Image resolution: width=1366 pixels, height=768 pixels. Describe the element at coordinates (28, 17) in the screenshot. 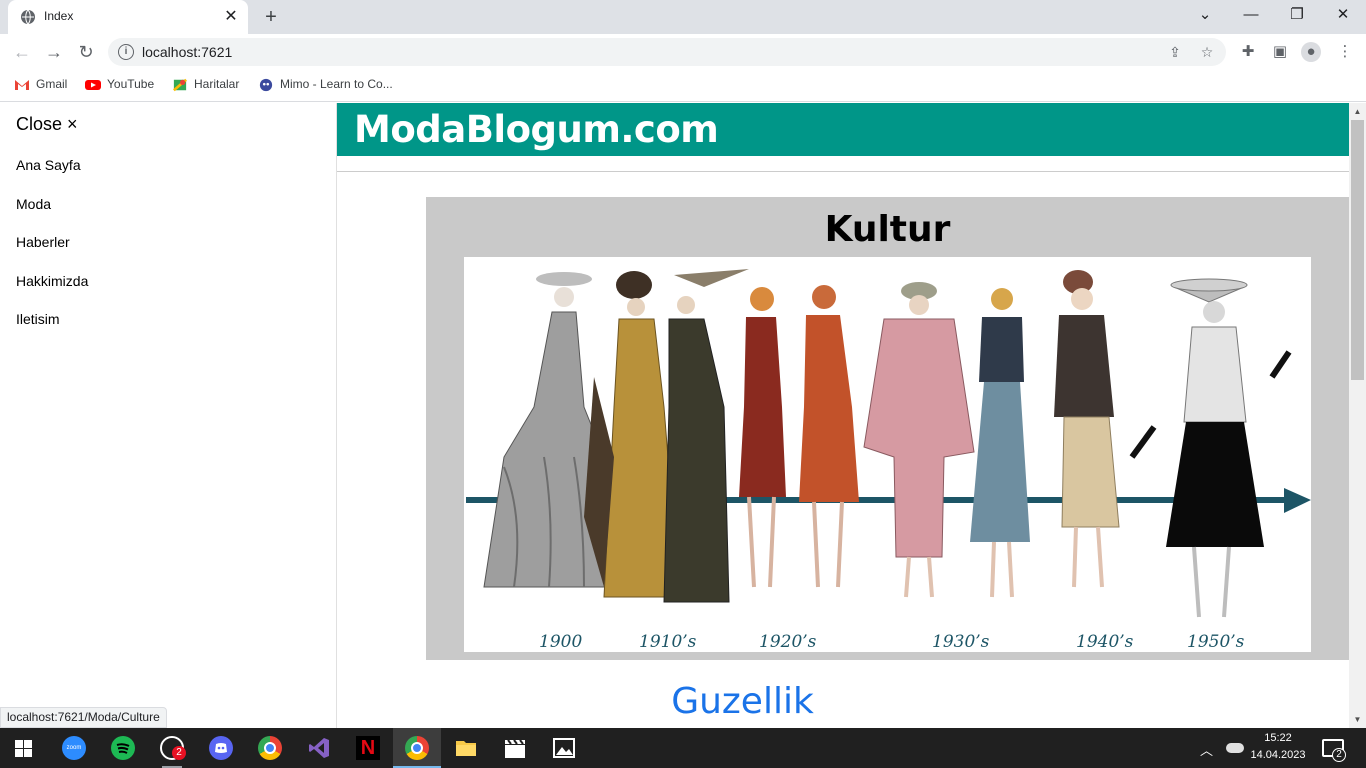

I see `globe-icon` at that location.